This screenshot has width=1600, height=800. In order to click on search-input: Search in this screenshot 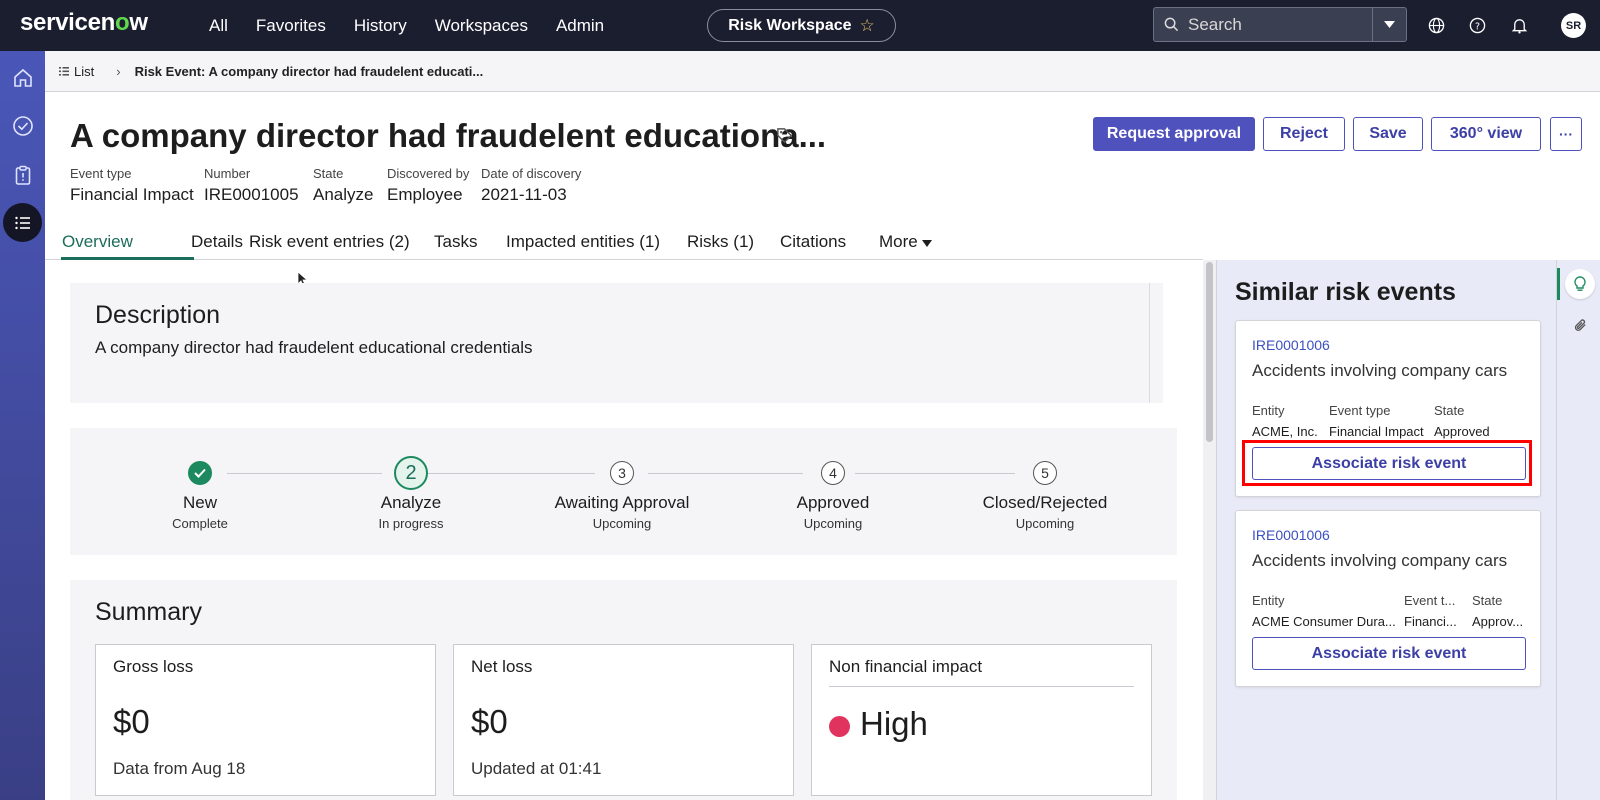, I will do `click(1280, 25)`.